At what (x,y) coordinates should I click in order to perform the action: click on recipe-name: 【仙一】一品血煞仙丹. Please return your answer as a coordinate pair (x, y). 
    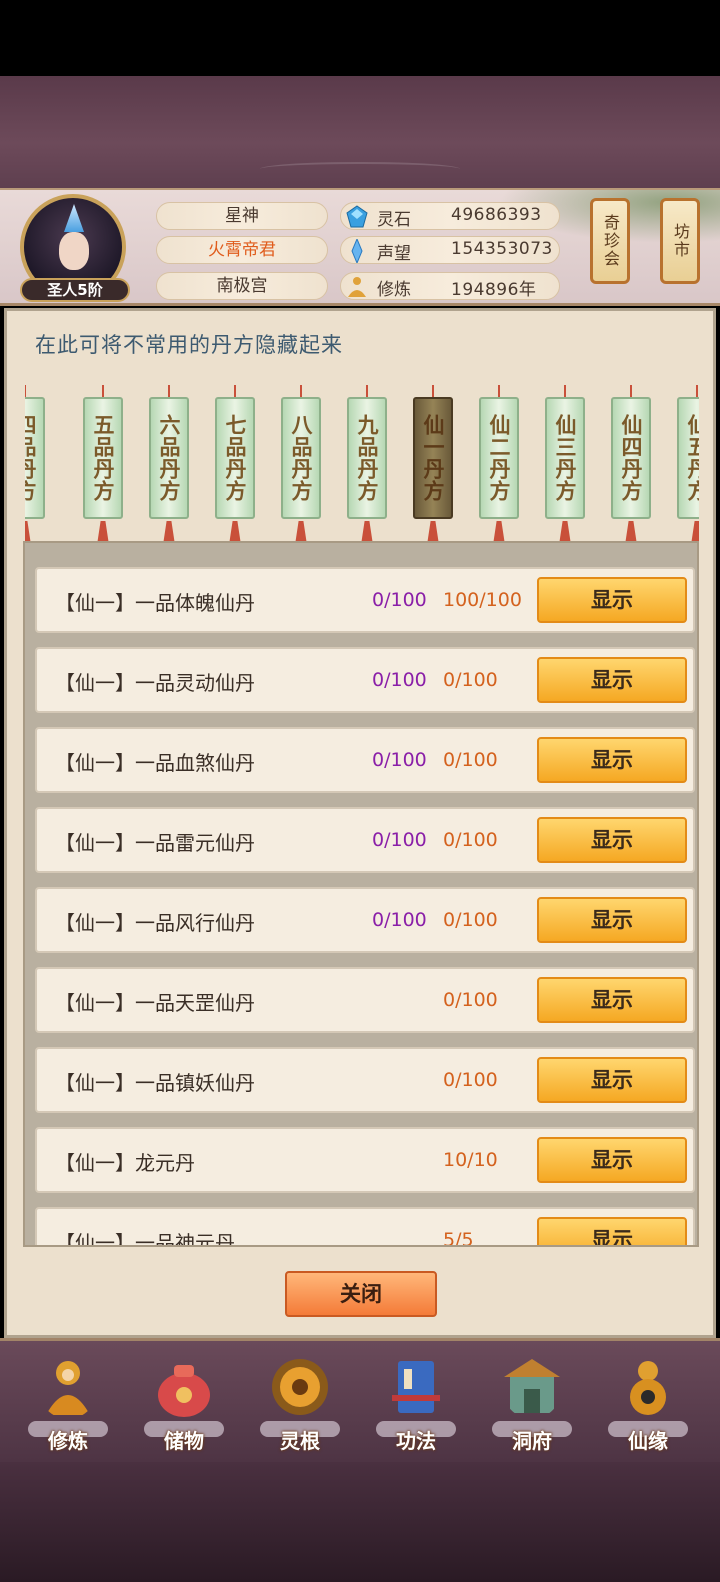
    Looking at the image, I should click on (155, 763).